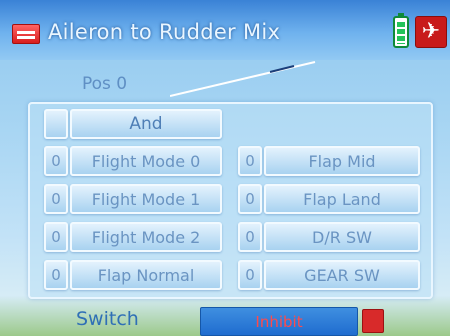 Image resolution: width=450 pixels, height=336 pixels. Describe the element at coordinates (342, 275) in the screenshot. I see `condition-button-gear-sw: GEAR SW` at that location.